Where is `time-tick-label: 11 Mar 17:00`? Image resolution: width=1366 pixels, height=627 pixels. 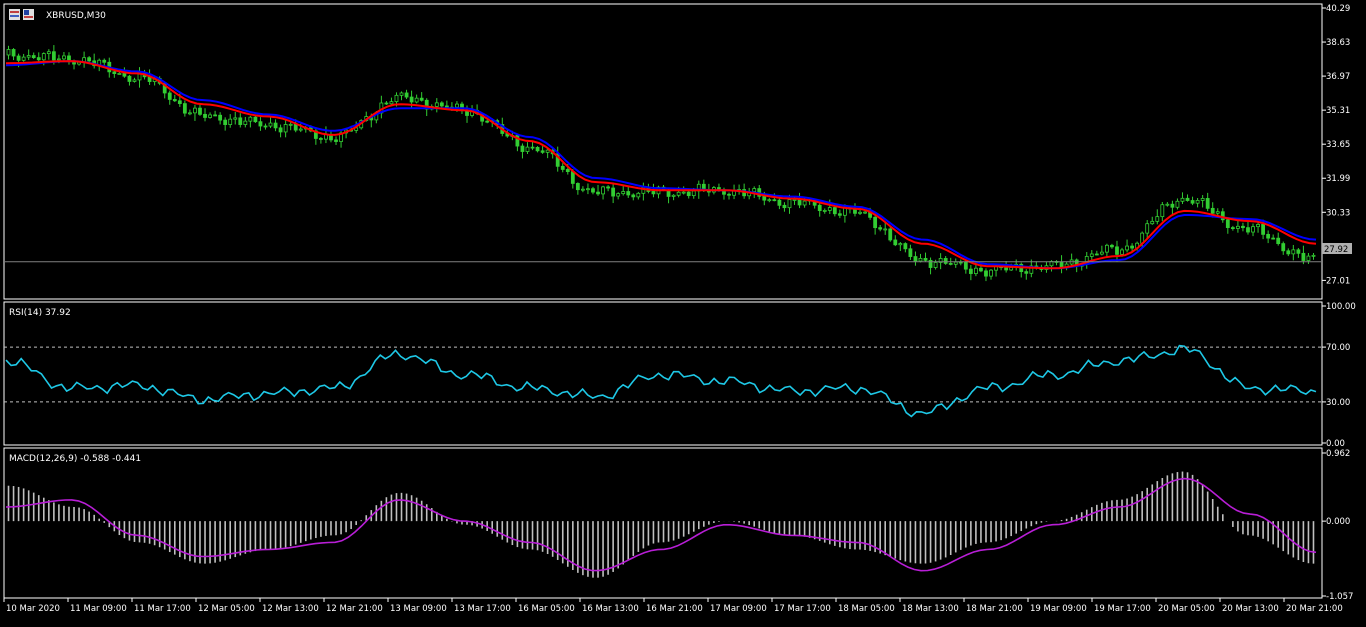
time-tick-label: 11 Mar 17:00 is located at coordinates (162, 609).